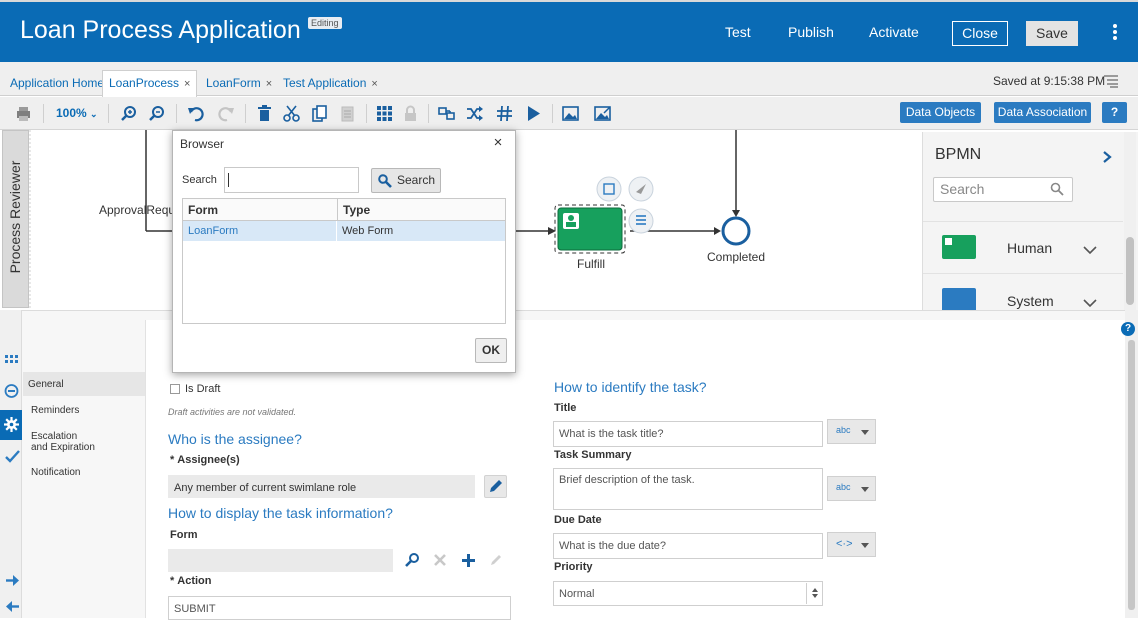 The image size is (1138, 620). I want to click on save-button: Save, so click(1052, 33).